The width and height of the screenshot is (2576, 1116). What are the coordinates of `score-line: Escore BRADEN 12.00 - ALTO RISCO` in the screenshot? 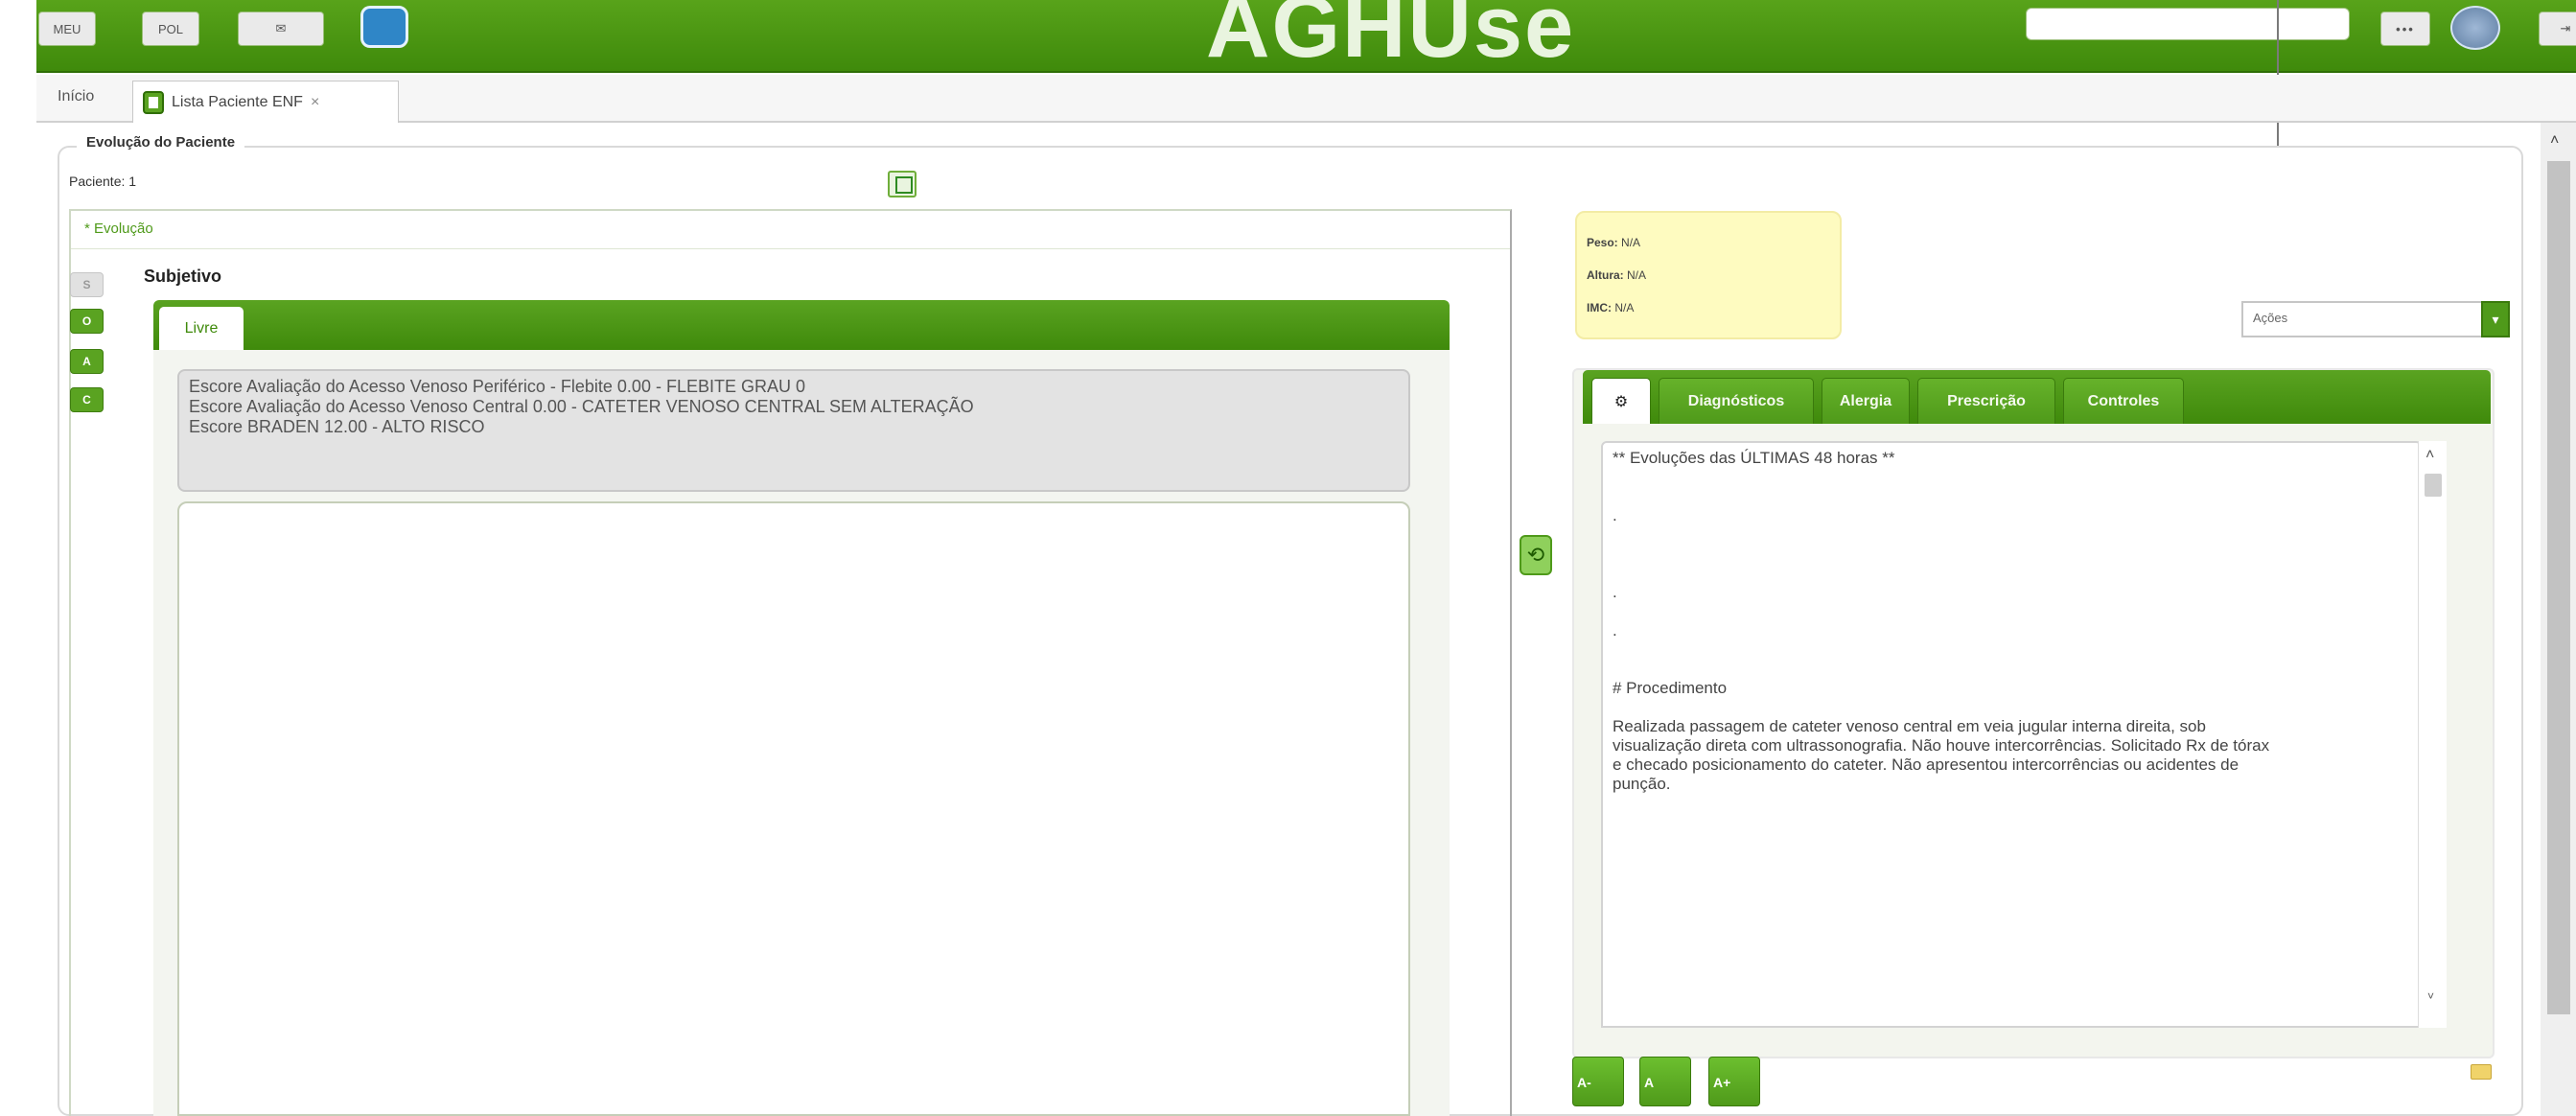 It's located at (337, 426).